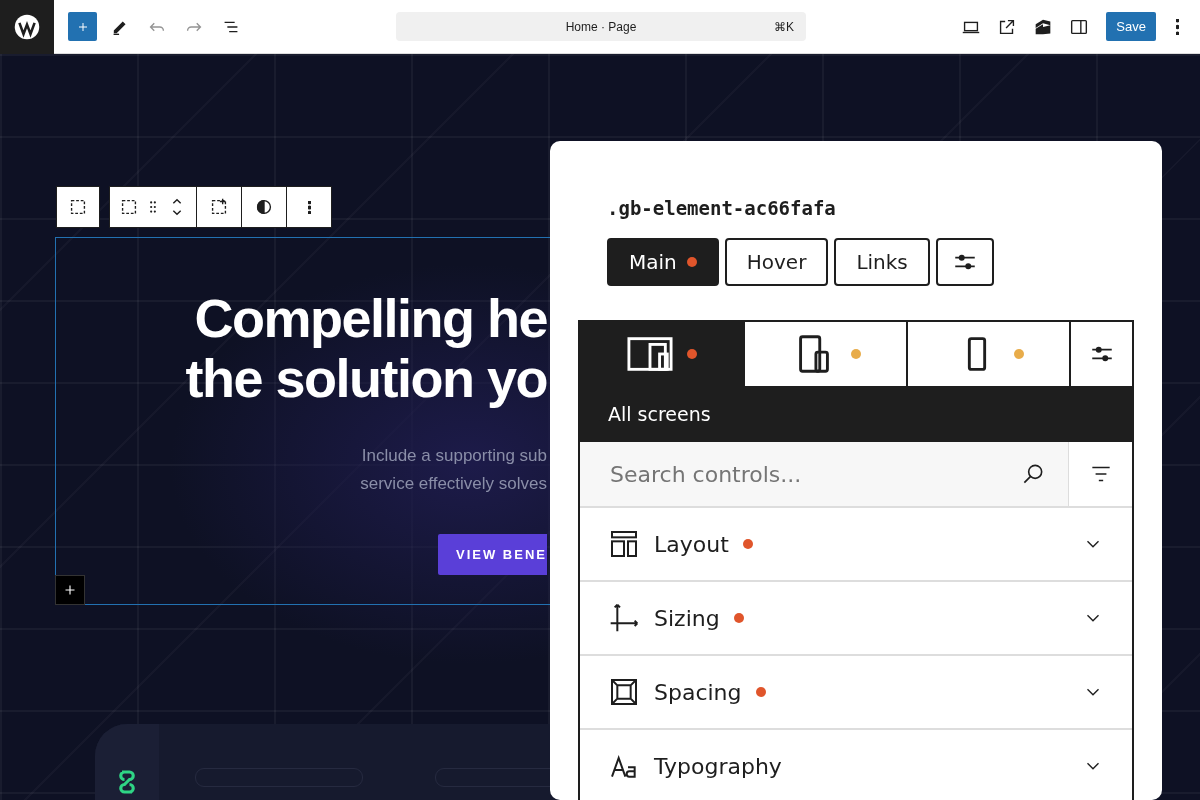  What do you see at coordinates (453, 456) in the screenshot?
I see `hero-subheading-line: Include a supporting sub` at bounding box center [453, 456].